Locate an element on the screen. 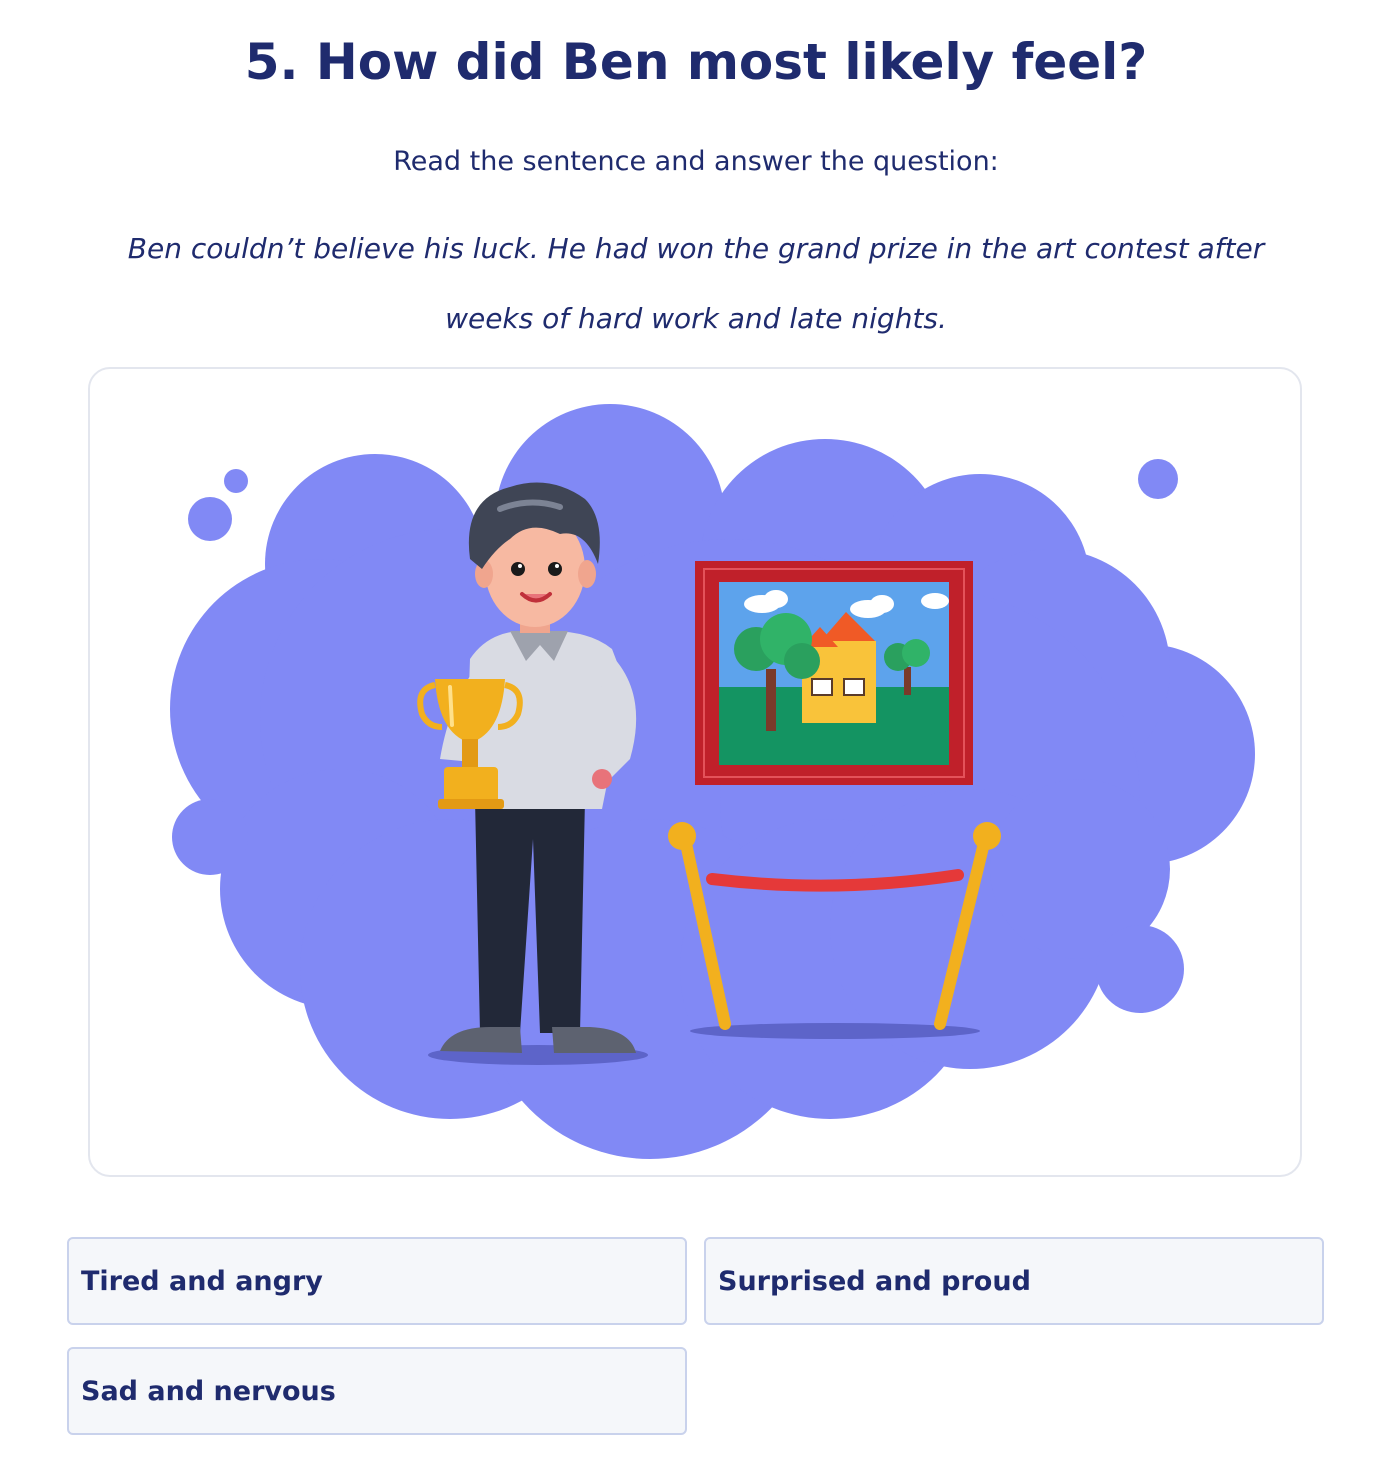 This screenshot has height=1460, width=1392. answer-option-c: Sad and nervous is located at coordinates (377, 1391).